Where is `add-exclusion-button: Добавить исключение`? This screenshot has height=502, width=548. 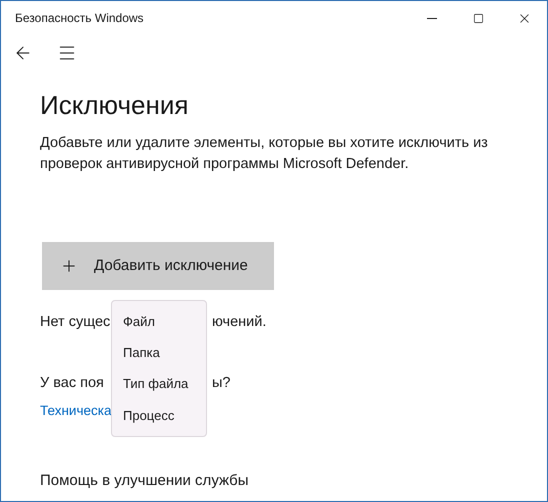 add-exclusion-button: Добавить исключение is located at coordinates (158, 266).